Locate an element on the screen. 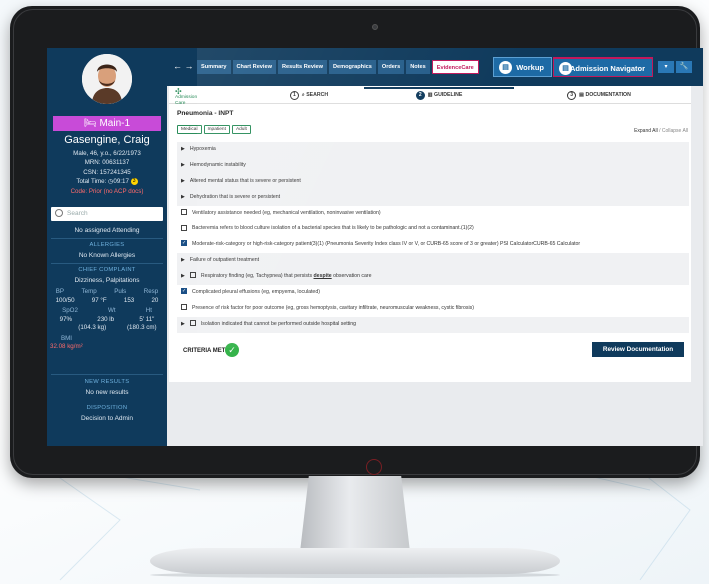  check-circle-icon: ✓ is located at coordinates (232, 350).